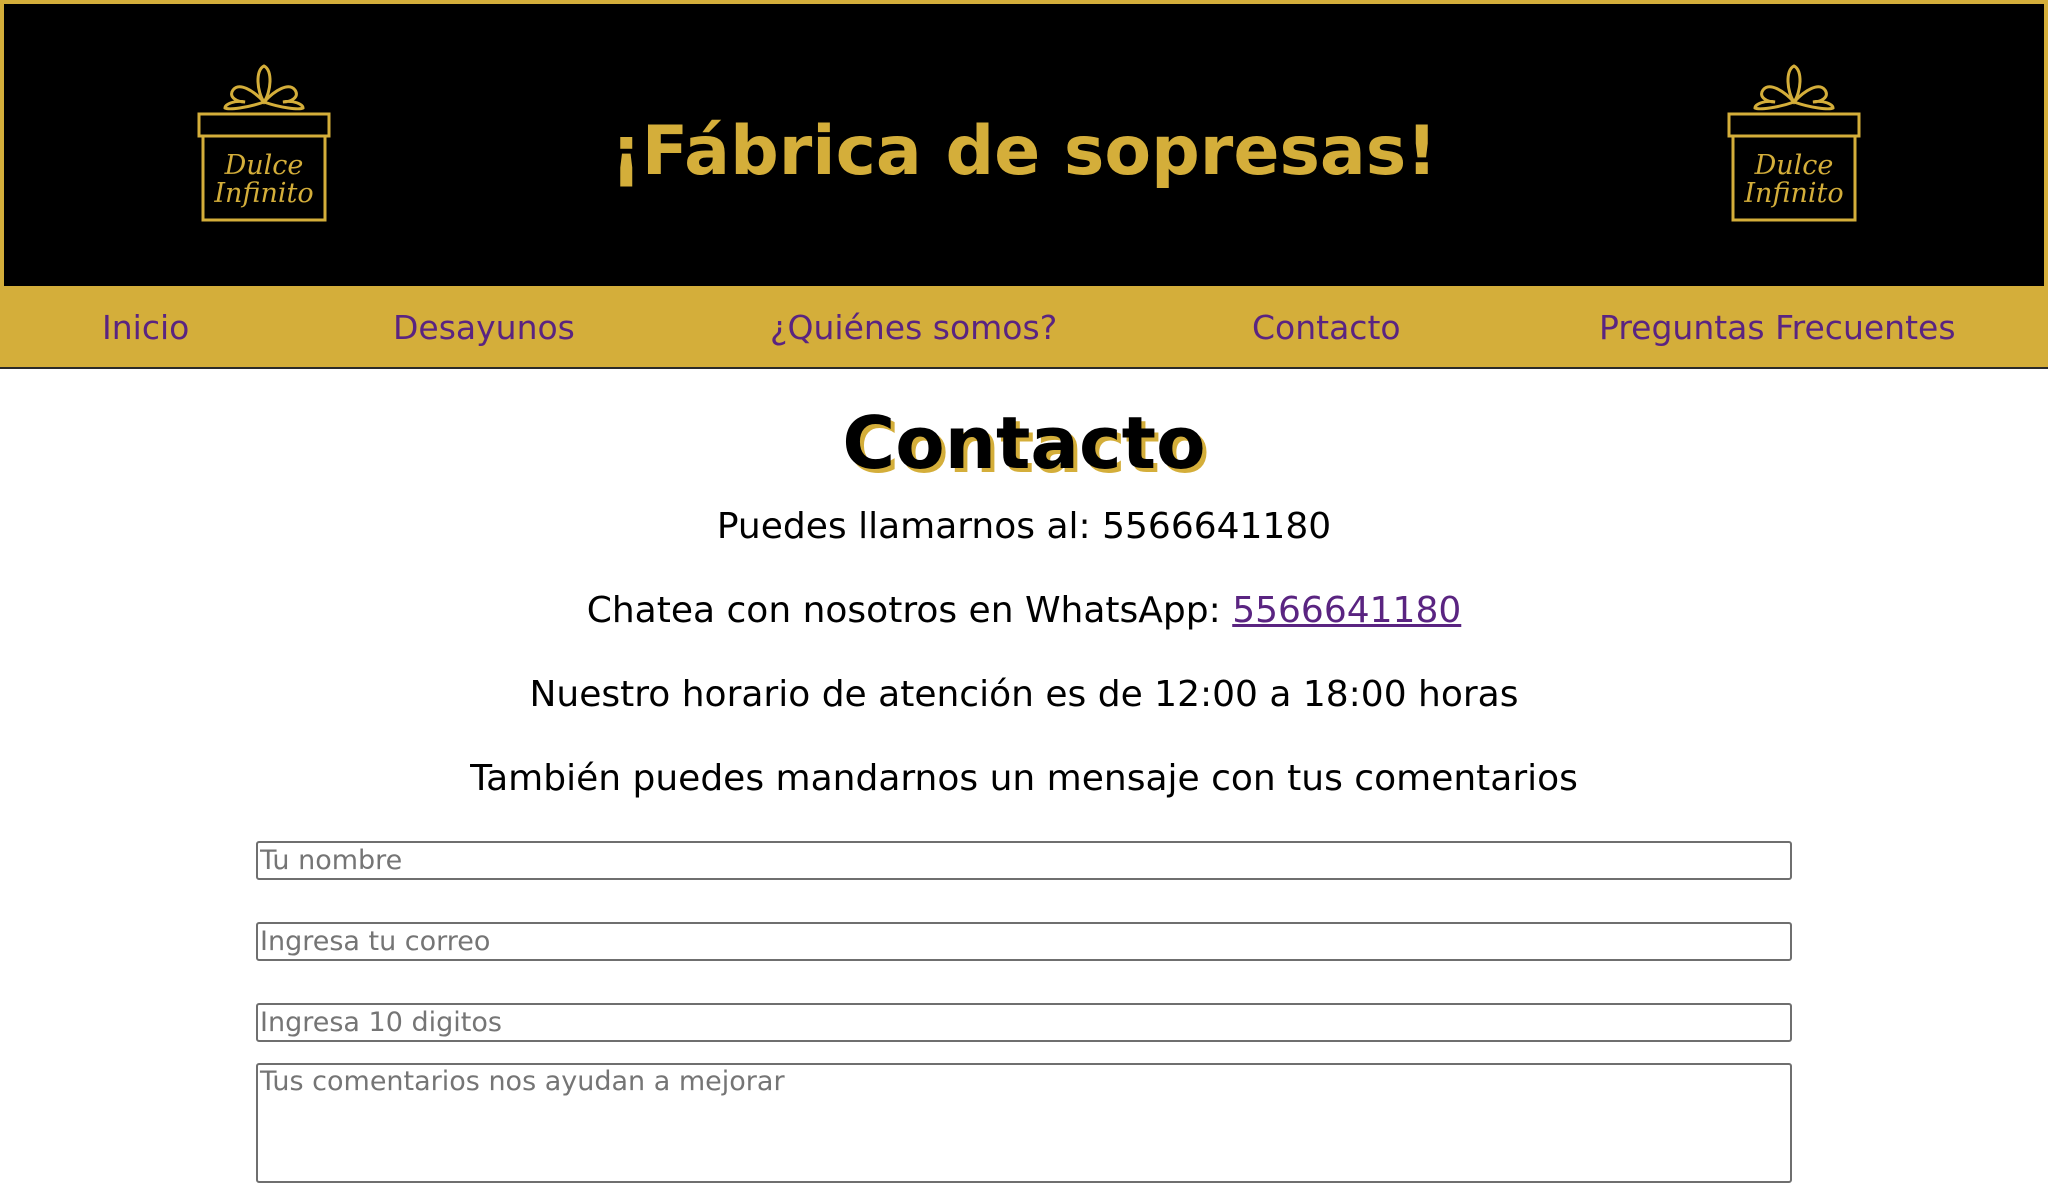 The width and height of the screenshot is (2048, 1183). Describe the element at coordinates (145, 328) in the screenshot. I see `nav-item-inicio: Inicio` at that location.